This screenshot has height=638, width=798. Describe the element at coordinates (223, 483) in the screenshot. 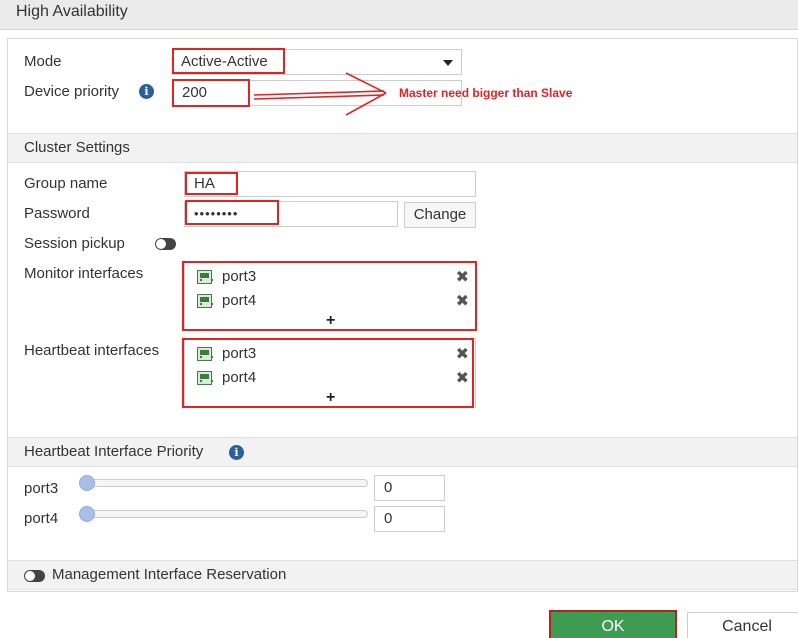

I see `priority-slider-port3` at that location.